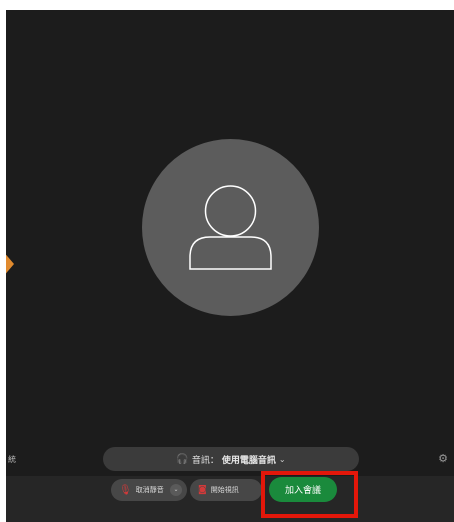 This screenshot has height=522, width=454. What do you see at coordinates (125, 490) in the screenshot?
I see `mic-off-icon: 🎙` at bounding box center [125, 490].